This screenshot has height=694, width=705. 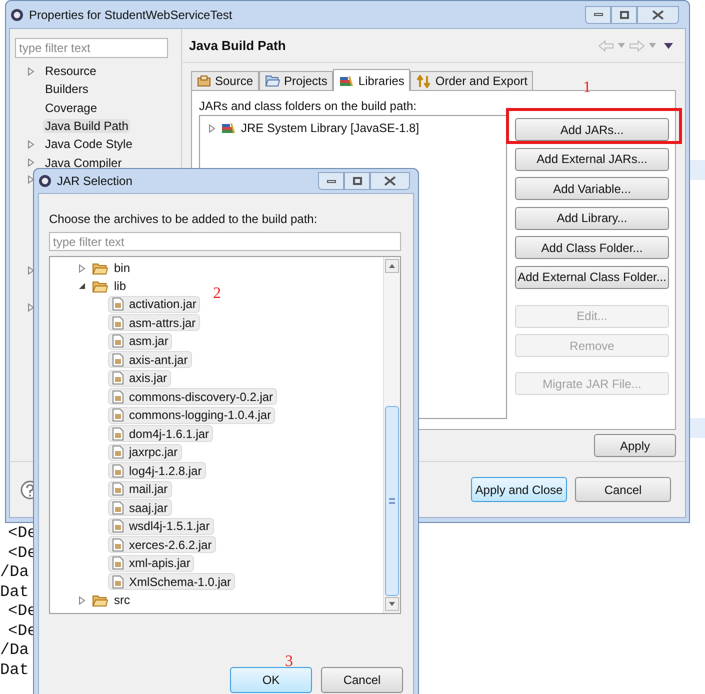 What do you see at coordinates (308, 106) in the screenshot?
I see `list-caption: JARs and class folders on the build path:` at bounding box center [308, 106].